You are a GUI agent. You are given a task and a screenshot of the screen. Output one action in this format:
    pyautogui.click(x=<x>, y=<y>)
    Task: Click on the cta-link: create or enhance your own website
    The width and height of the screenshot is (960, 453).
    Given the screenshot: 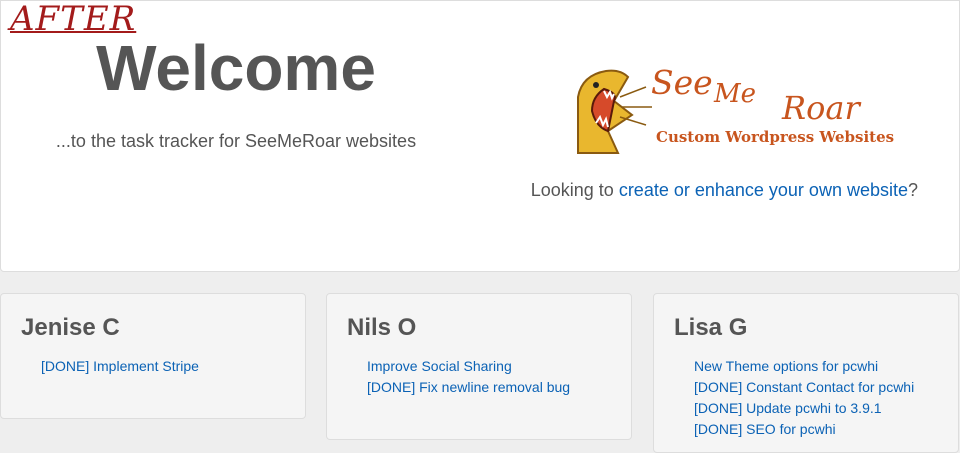 What is the action you would take?
    pyautogui.click(x=763, y=190)
    